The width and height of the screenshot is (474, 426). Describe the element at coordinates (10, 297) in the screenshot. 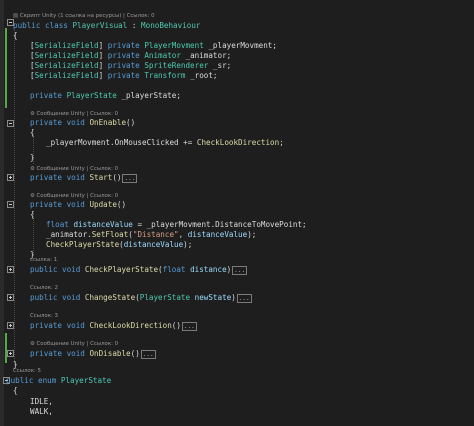

I see `fold-toggle-changestate` at that location.